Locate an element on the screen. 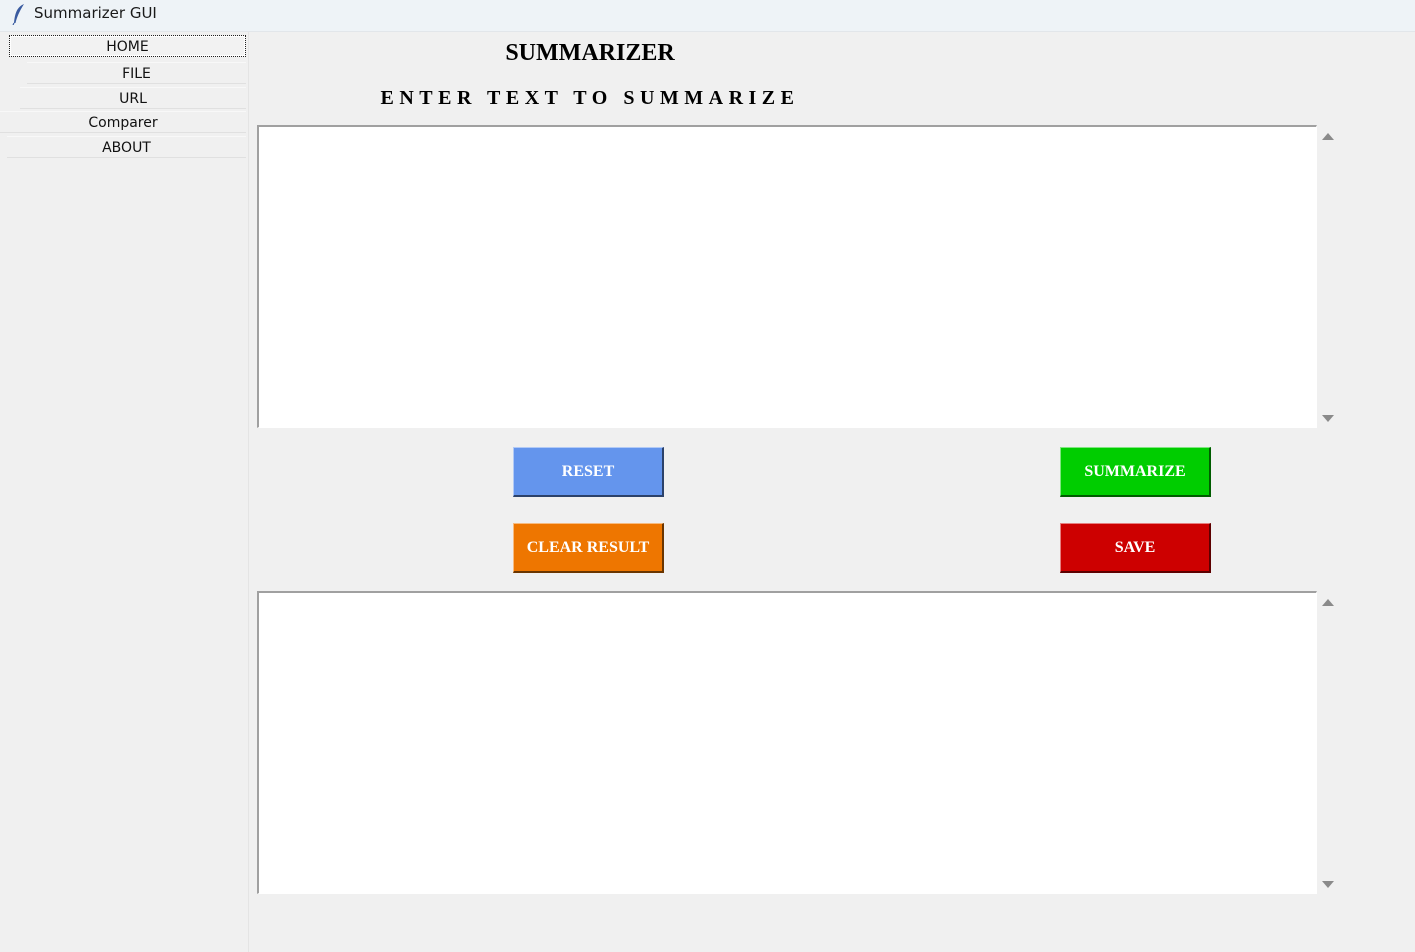  feather-icon is located at coordinates (18, 14).